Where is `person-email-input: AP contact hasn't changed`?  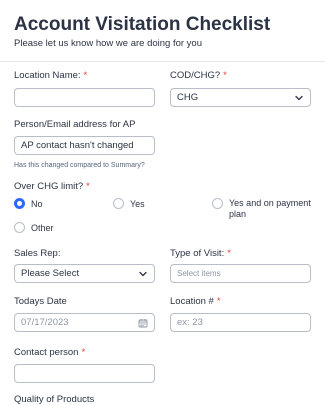
person-email-input: AP contact hasn't changed is located at coordinates (84, 145).